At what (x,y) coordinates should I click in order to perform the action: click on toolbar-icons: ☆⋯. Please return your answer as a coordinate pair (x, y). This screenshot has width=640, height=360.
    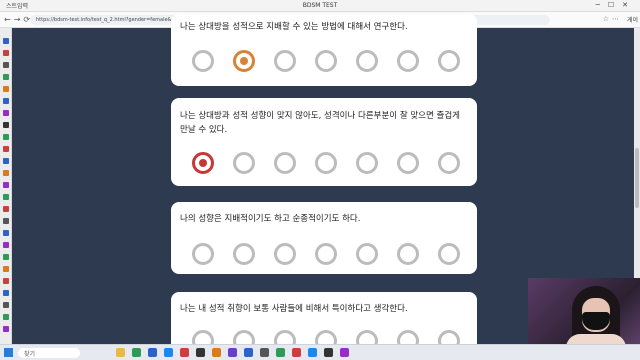
    Looking at the image, I should click on (612, 19).